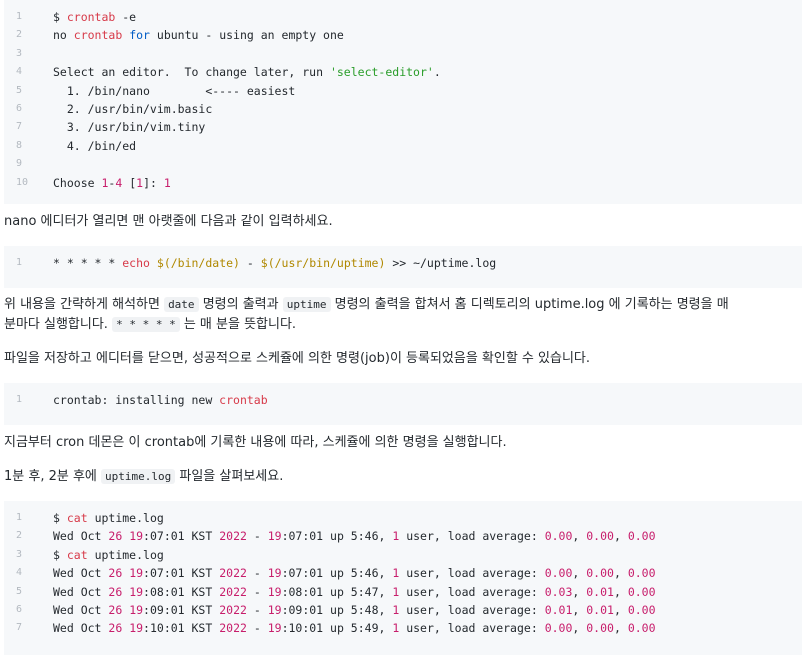 The image size is (802, 656). What do you see at coordinates (77, 554) in the screenshot?
I see `code-token: cat` at bounding box center [77, 554].